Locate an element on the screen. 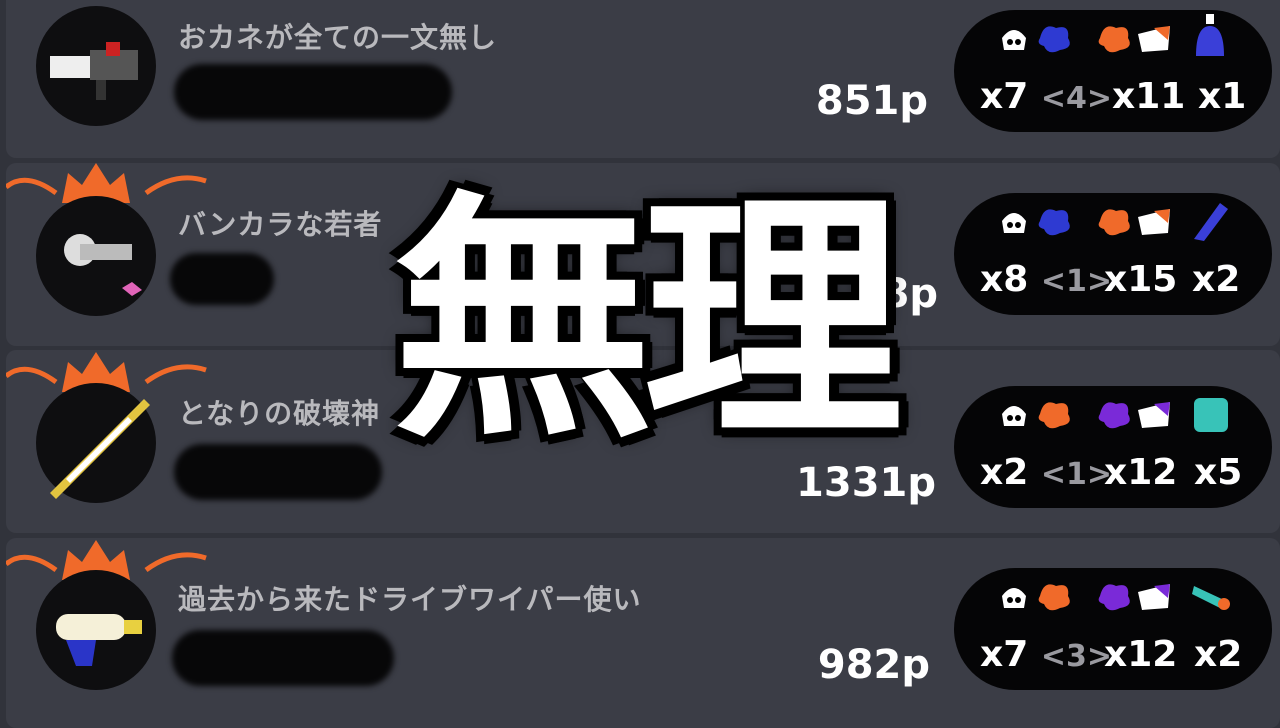 This screenshot has width=1280, height=728. player-name: おカネが全ての一文無し is located at coordinates (338, 37).